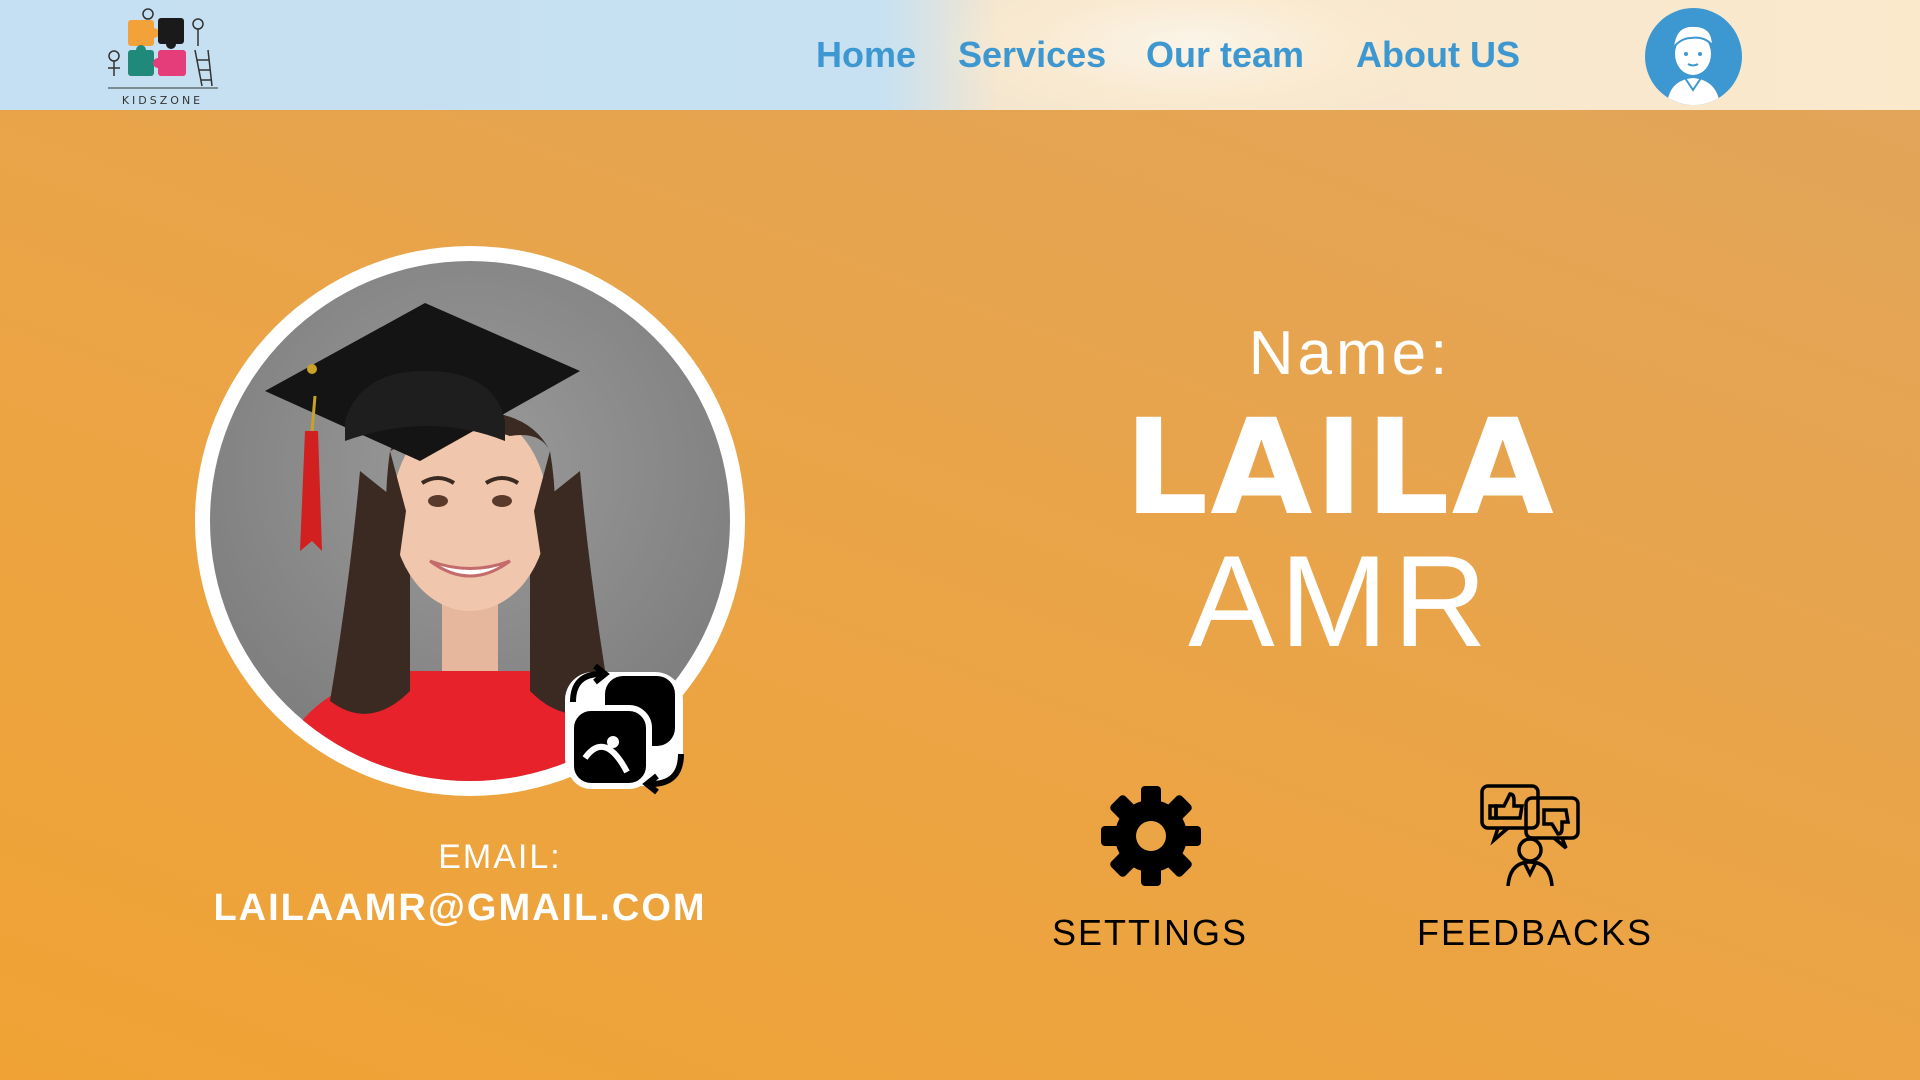 This screenshot has width=1920, height=1080. I want to click on first-name: LAILA, so click(1340, 468).